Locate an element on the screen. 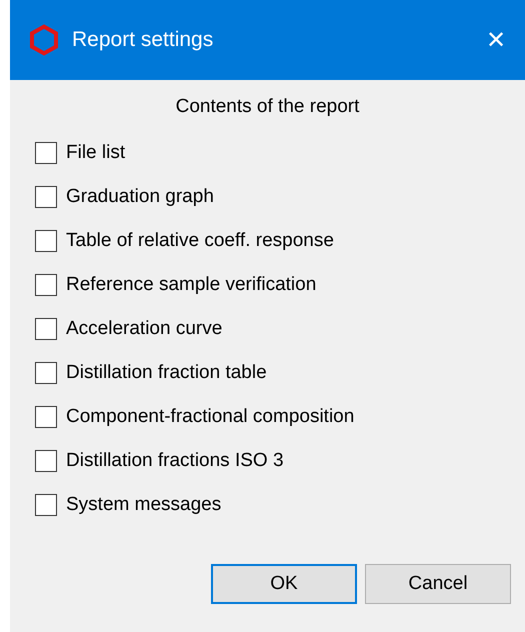 Image resolution: width=525 pixels, height=632 pixels. checkbox-label: System messages is located at coordinates (144, 505).